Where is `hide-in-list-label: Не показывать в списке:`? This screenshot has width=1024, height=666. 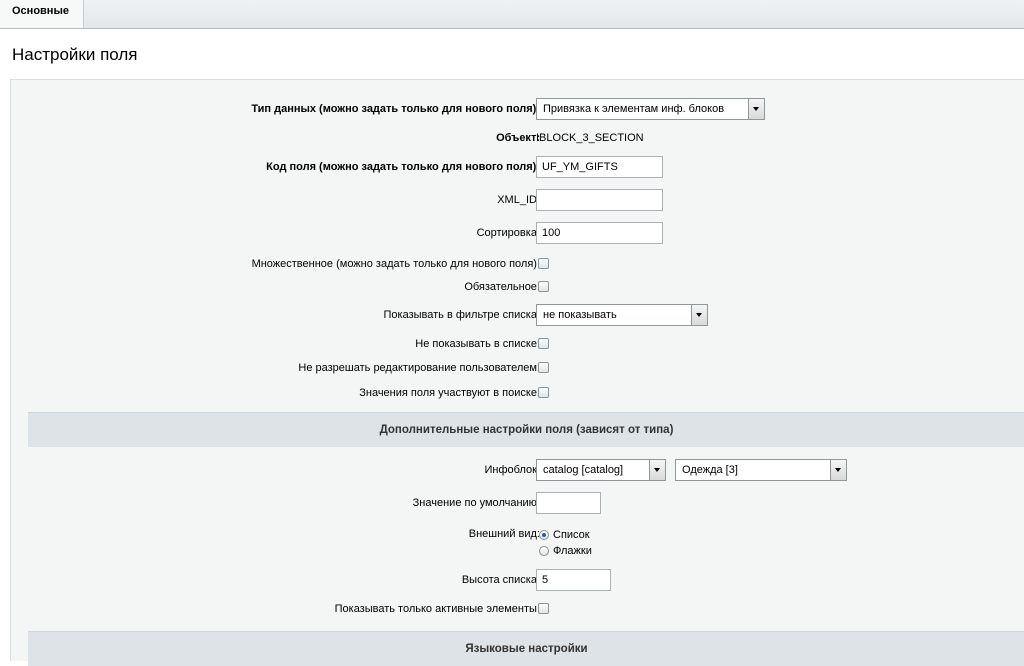
hide-in-list-label: Не показывать в списке: is located at coordinates (477, 344).